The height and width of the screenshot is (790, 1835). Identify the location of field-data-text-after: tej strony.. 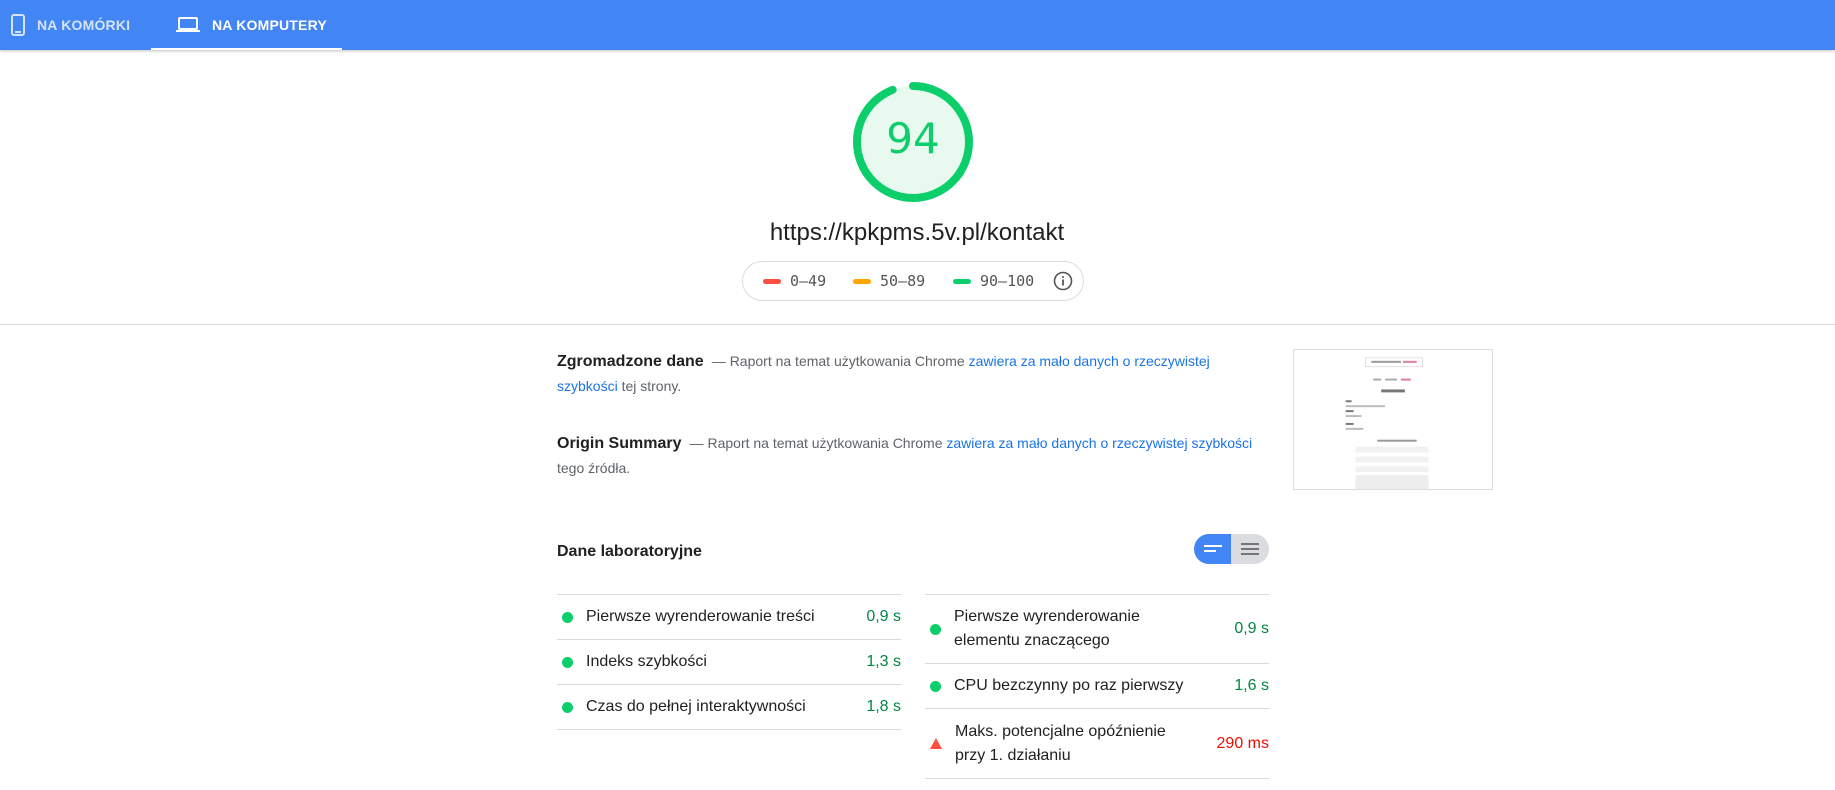
(651, 386).